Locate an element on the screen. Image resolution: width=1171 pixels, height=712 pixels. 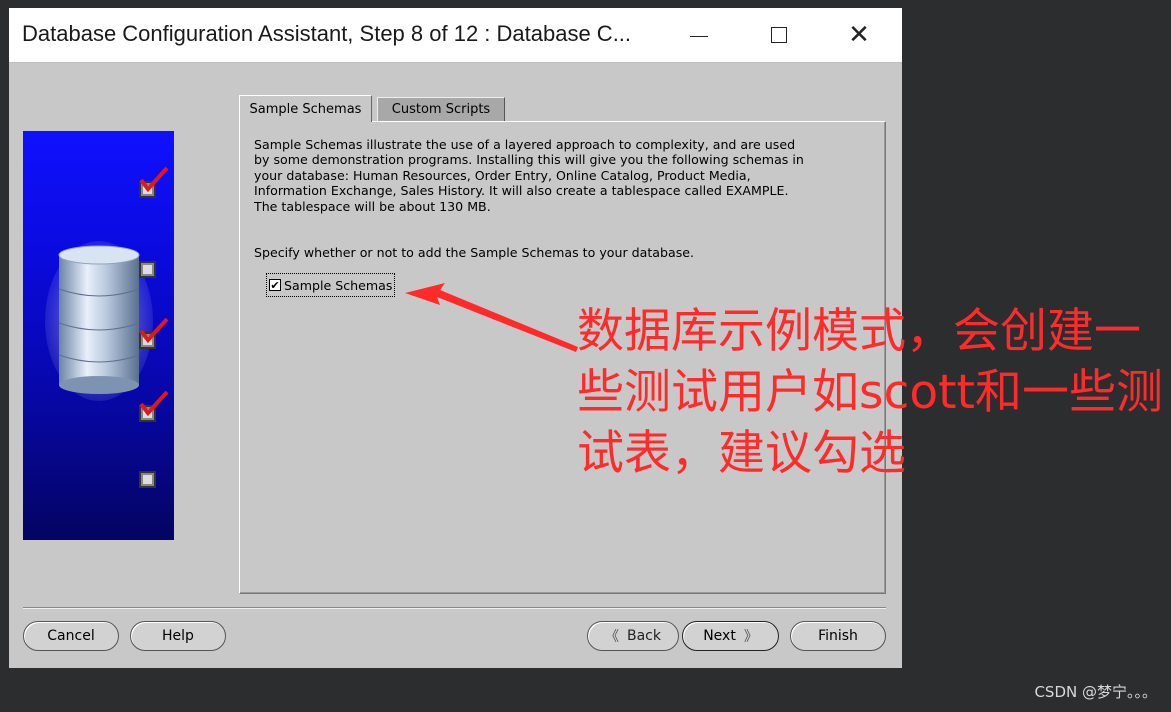
red-annotation-text: 数据库示例模式，会创建一些测试用户如scott和一些测试表，建议勾选 is located at coordinates (870, 392).